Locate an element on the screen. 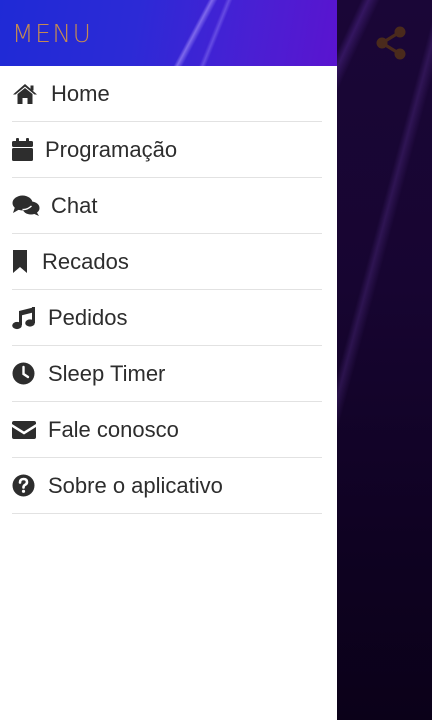 The height and width of the screenshot is (720, 432). bookmark-icon is located at coordinates (22, 261).